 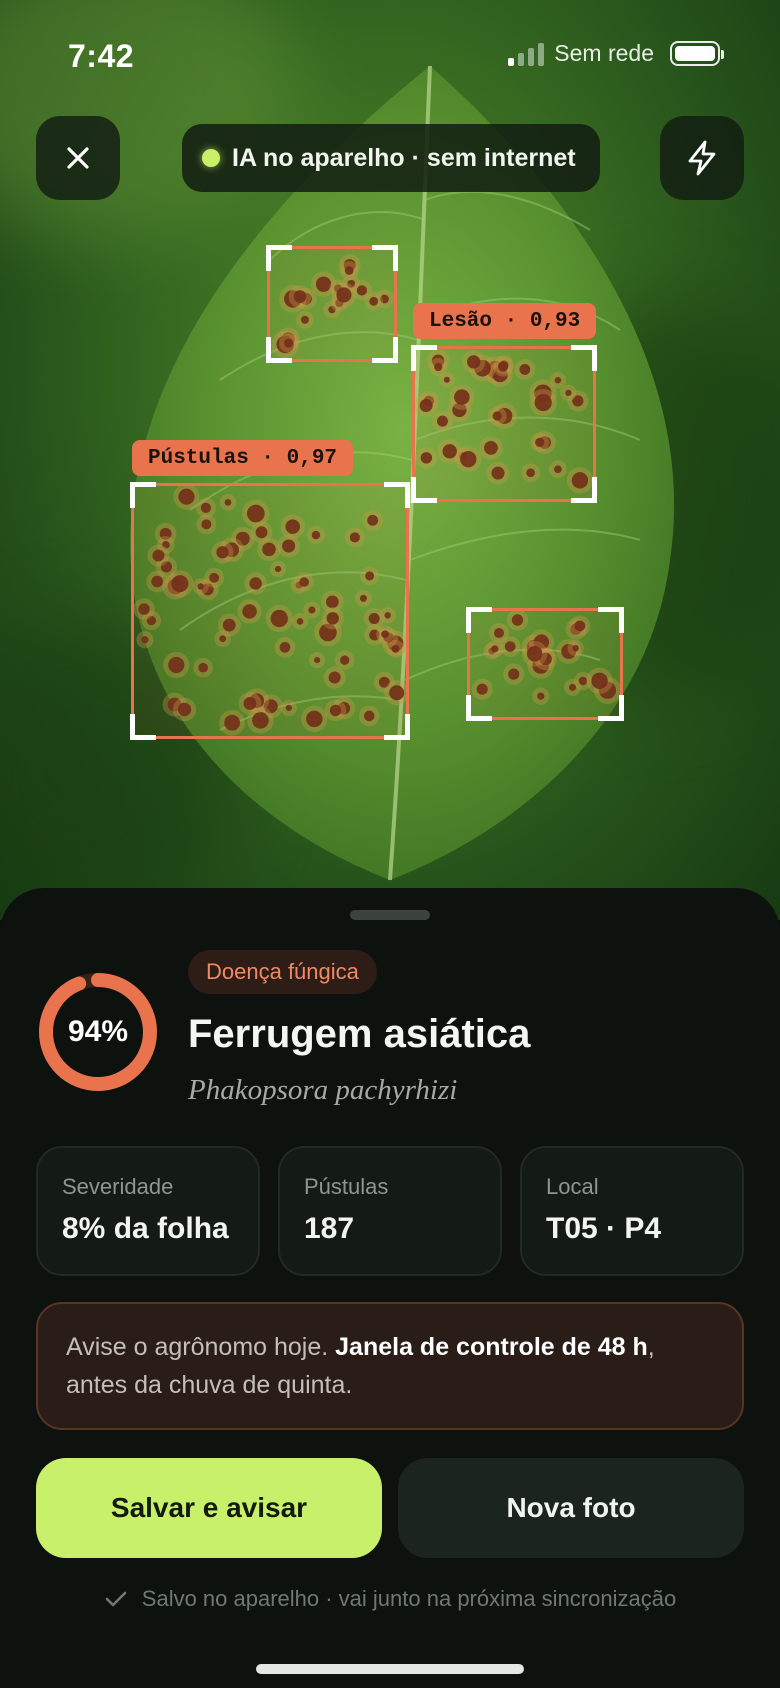 What do you see at coordinates (148, 1211) in the screenshot?
I see `stat-card-severity: Severidade 8% da folha` at bounding box center [148, 1211].